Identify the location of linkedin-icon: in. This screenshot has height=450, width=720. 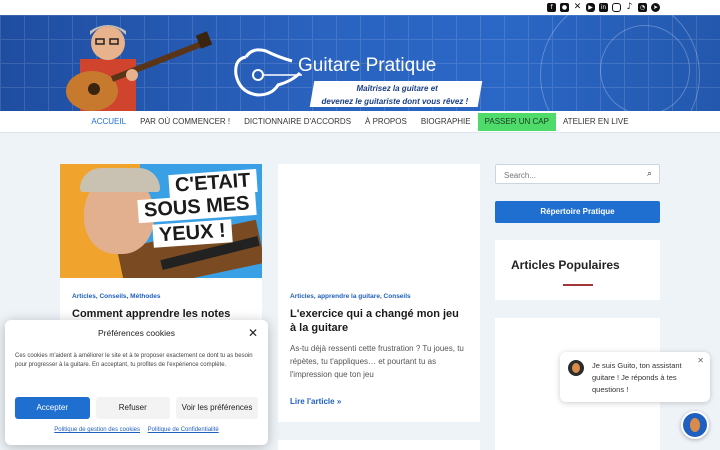
(603, 7).